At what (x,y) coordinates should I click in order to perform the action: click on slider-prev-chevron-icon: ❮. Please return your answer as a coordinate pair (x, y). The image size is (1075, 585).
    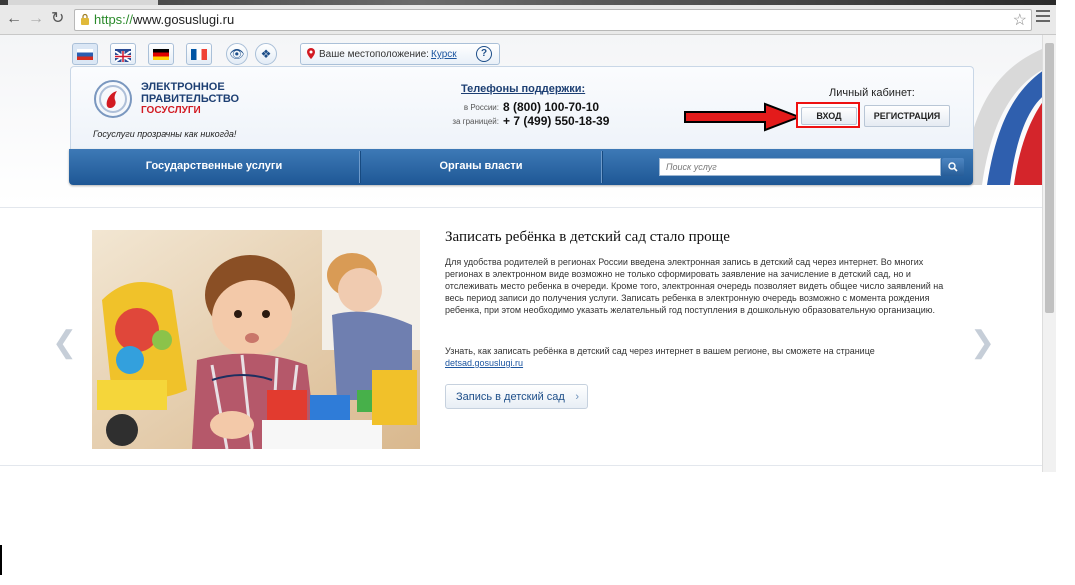
    Looking at the image, I should click on (64, 342).